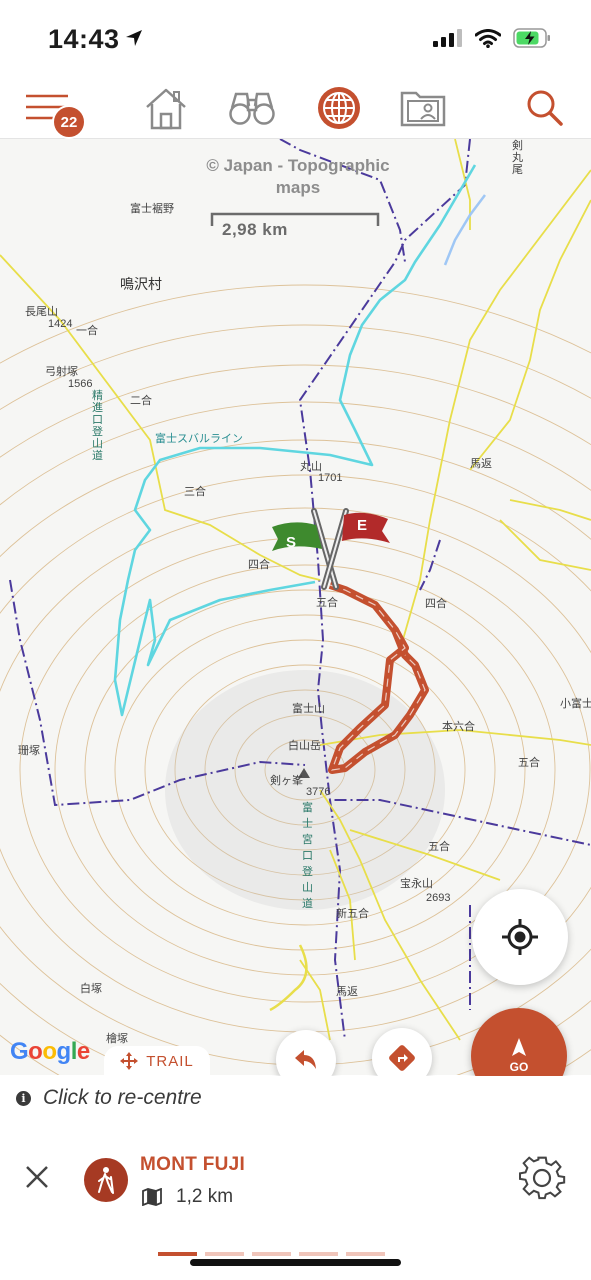 The height and width of the screenshot is (1280, 591). Describe the element at coordinates (458, 727) in the screenshot. I see `place-label: 本六合` at that location.